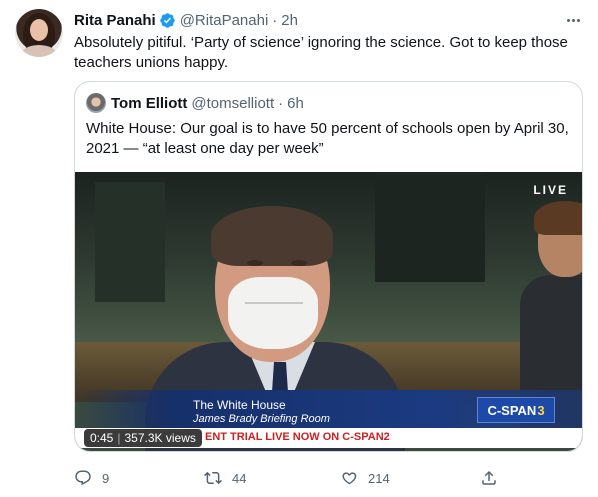 Image resolution: width=598 pixels, height=497 pixels. I want to click on reply-count: 9, so click(106, 478).